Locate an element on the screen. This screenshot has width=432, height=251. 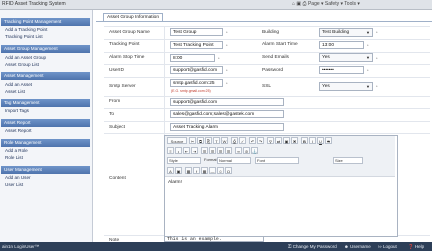
sidebar-item-tracking-point-list: Tracking Point List is located at coordinates (24, 36).